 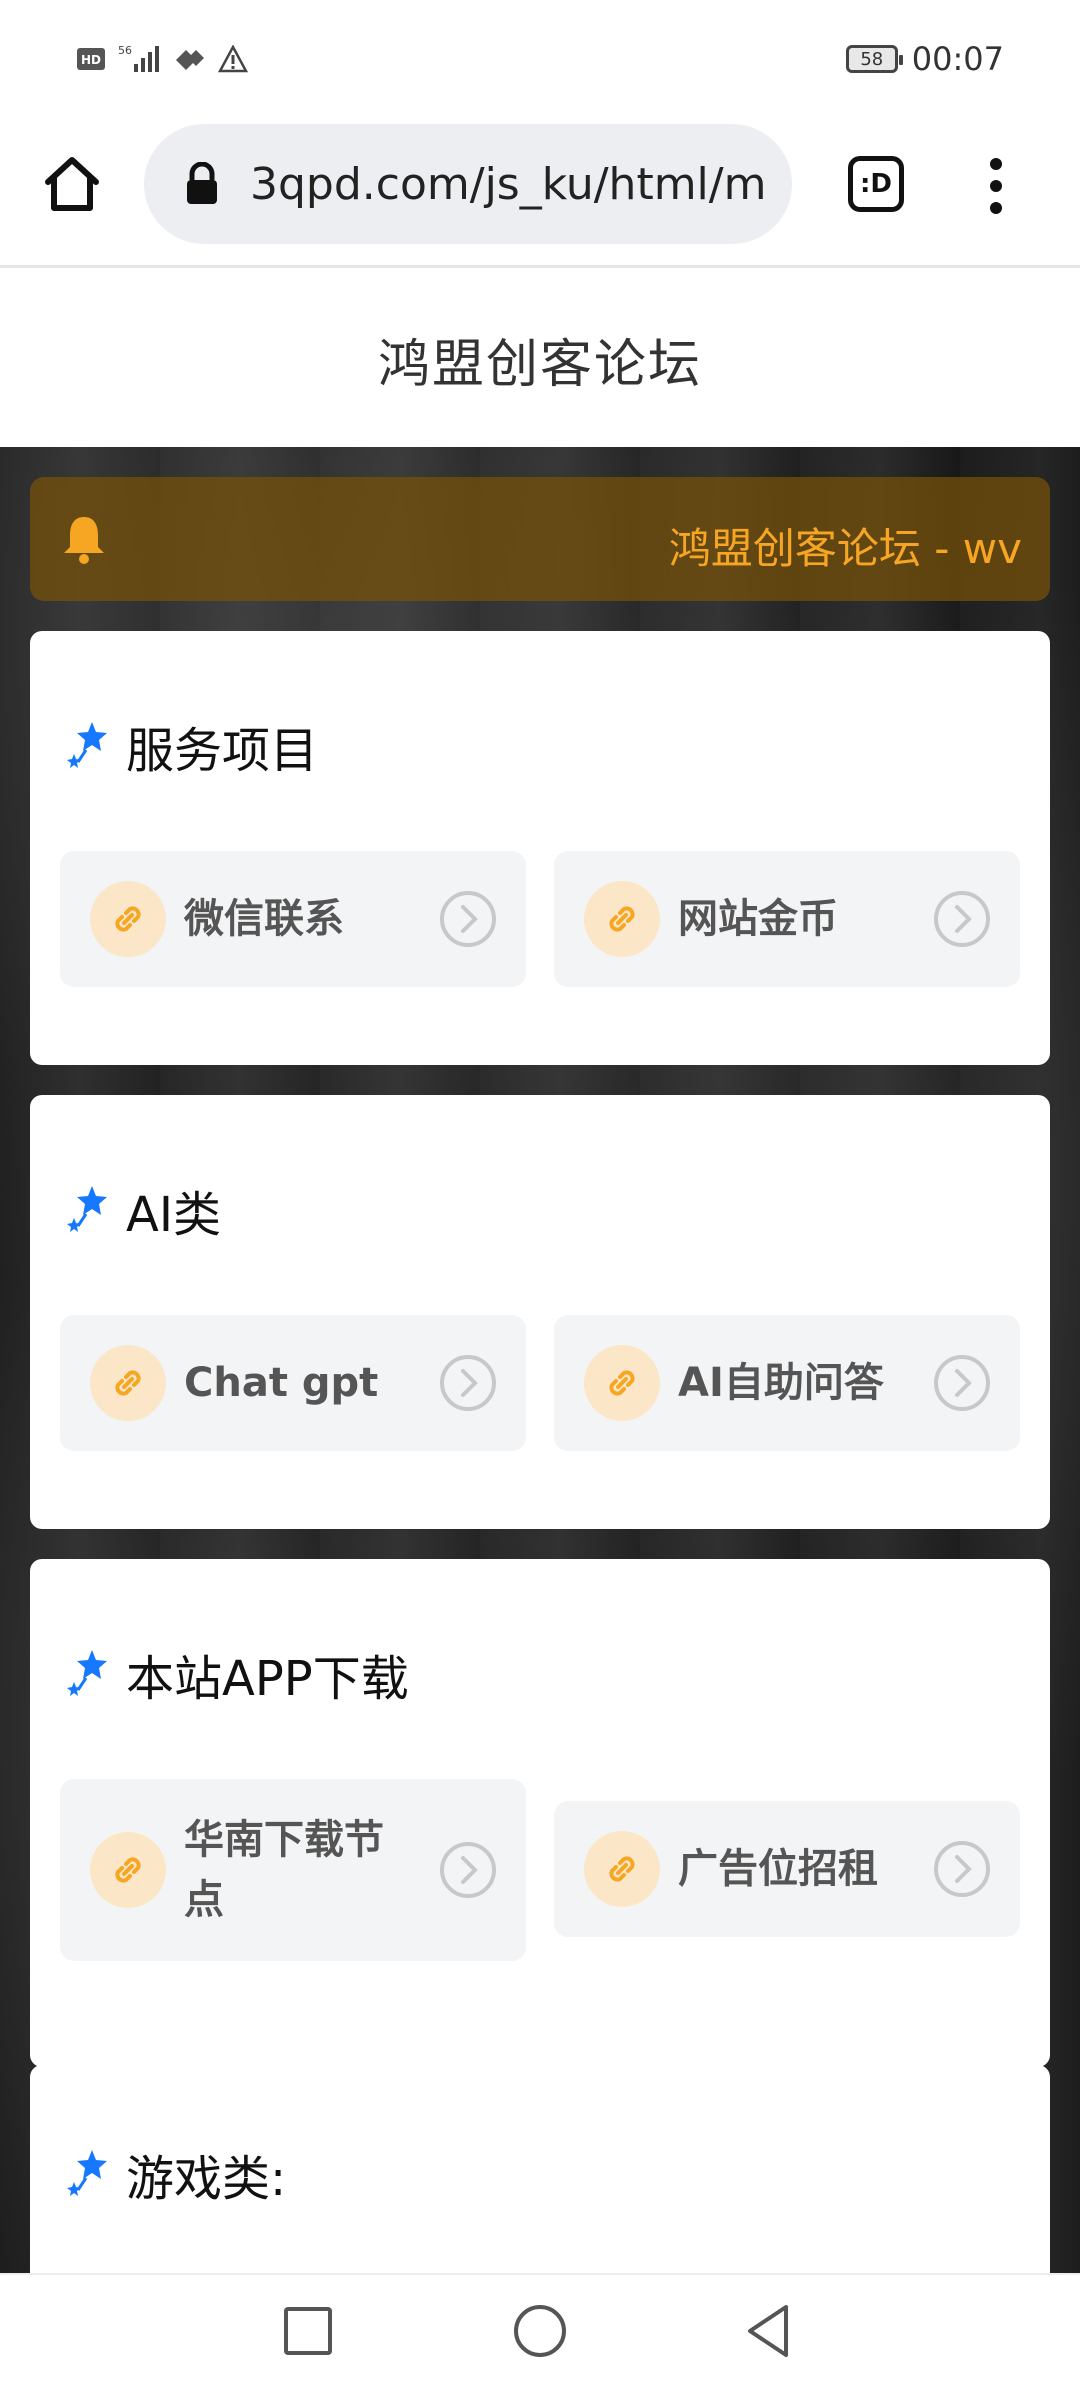 I want to click on link-label: 华南下载节点, so click(x=284, y=1870).